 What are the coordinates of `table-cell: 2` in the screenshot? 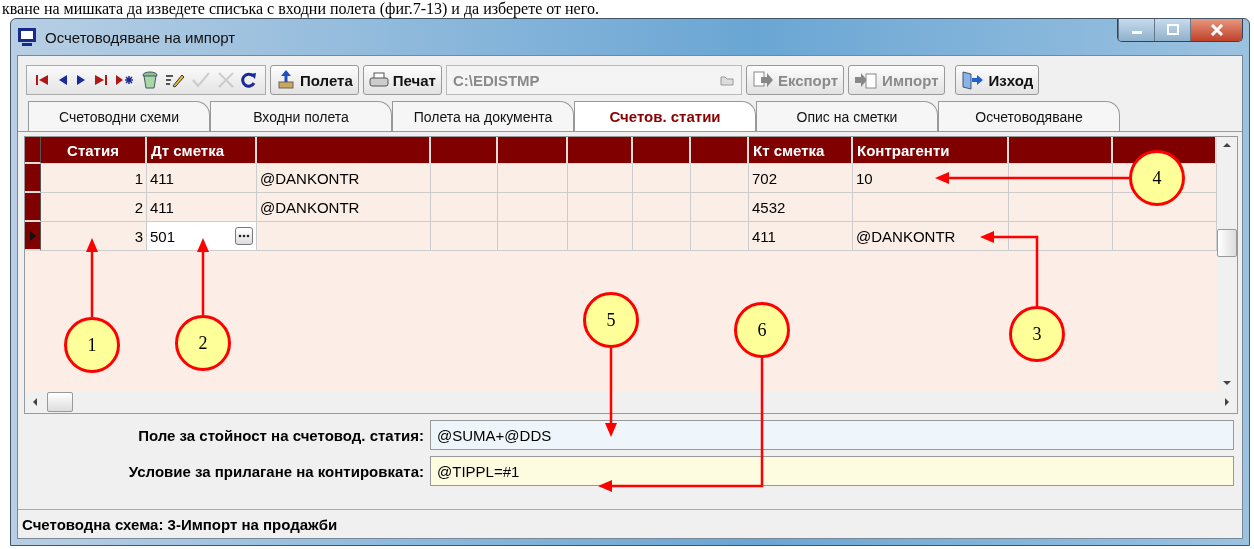 It's located at (94, 207).